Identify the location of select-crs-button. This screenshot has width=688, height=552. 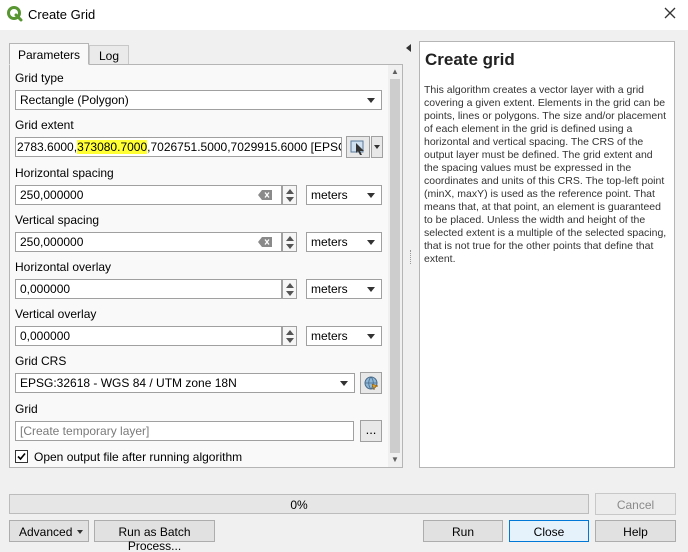
(371, 383).